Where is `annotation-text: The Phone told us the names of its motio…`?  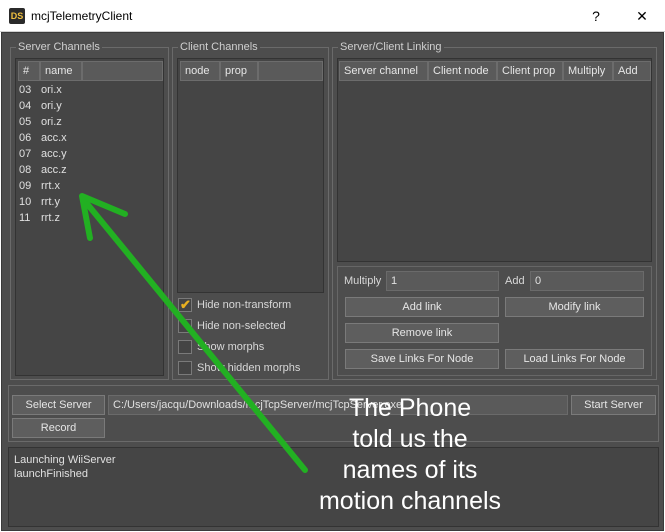
annotation-text: The Phone told us the names of its motio… is located at coordinates (410, 455).